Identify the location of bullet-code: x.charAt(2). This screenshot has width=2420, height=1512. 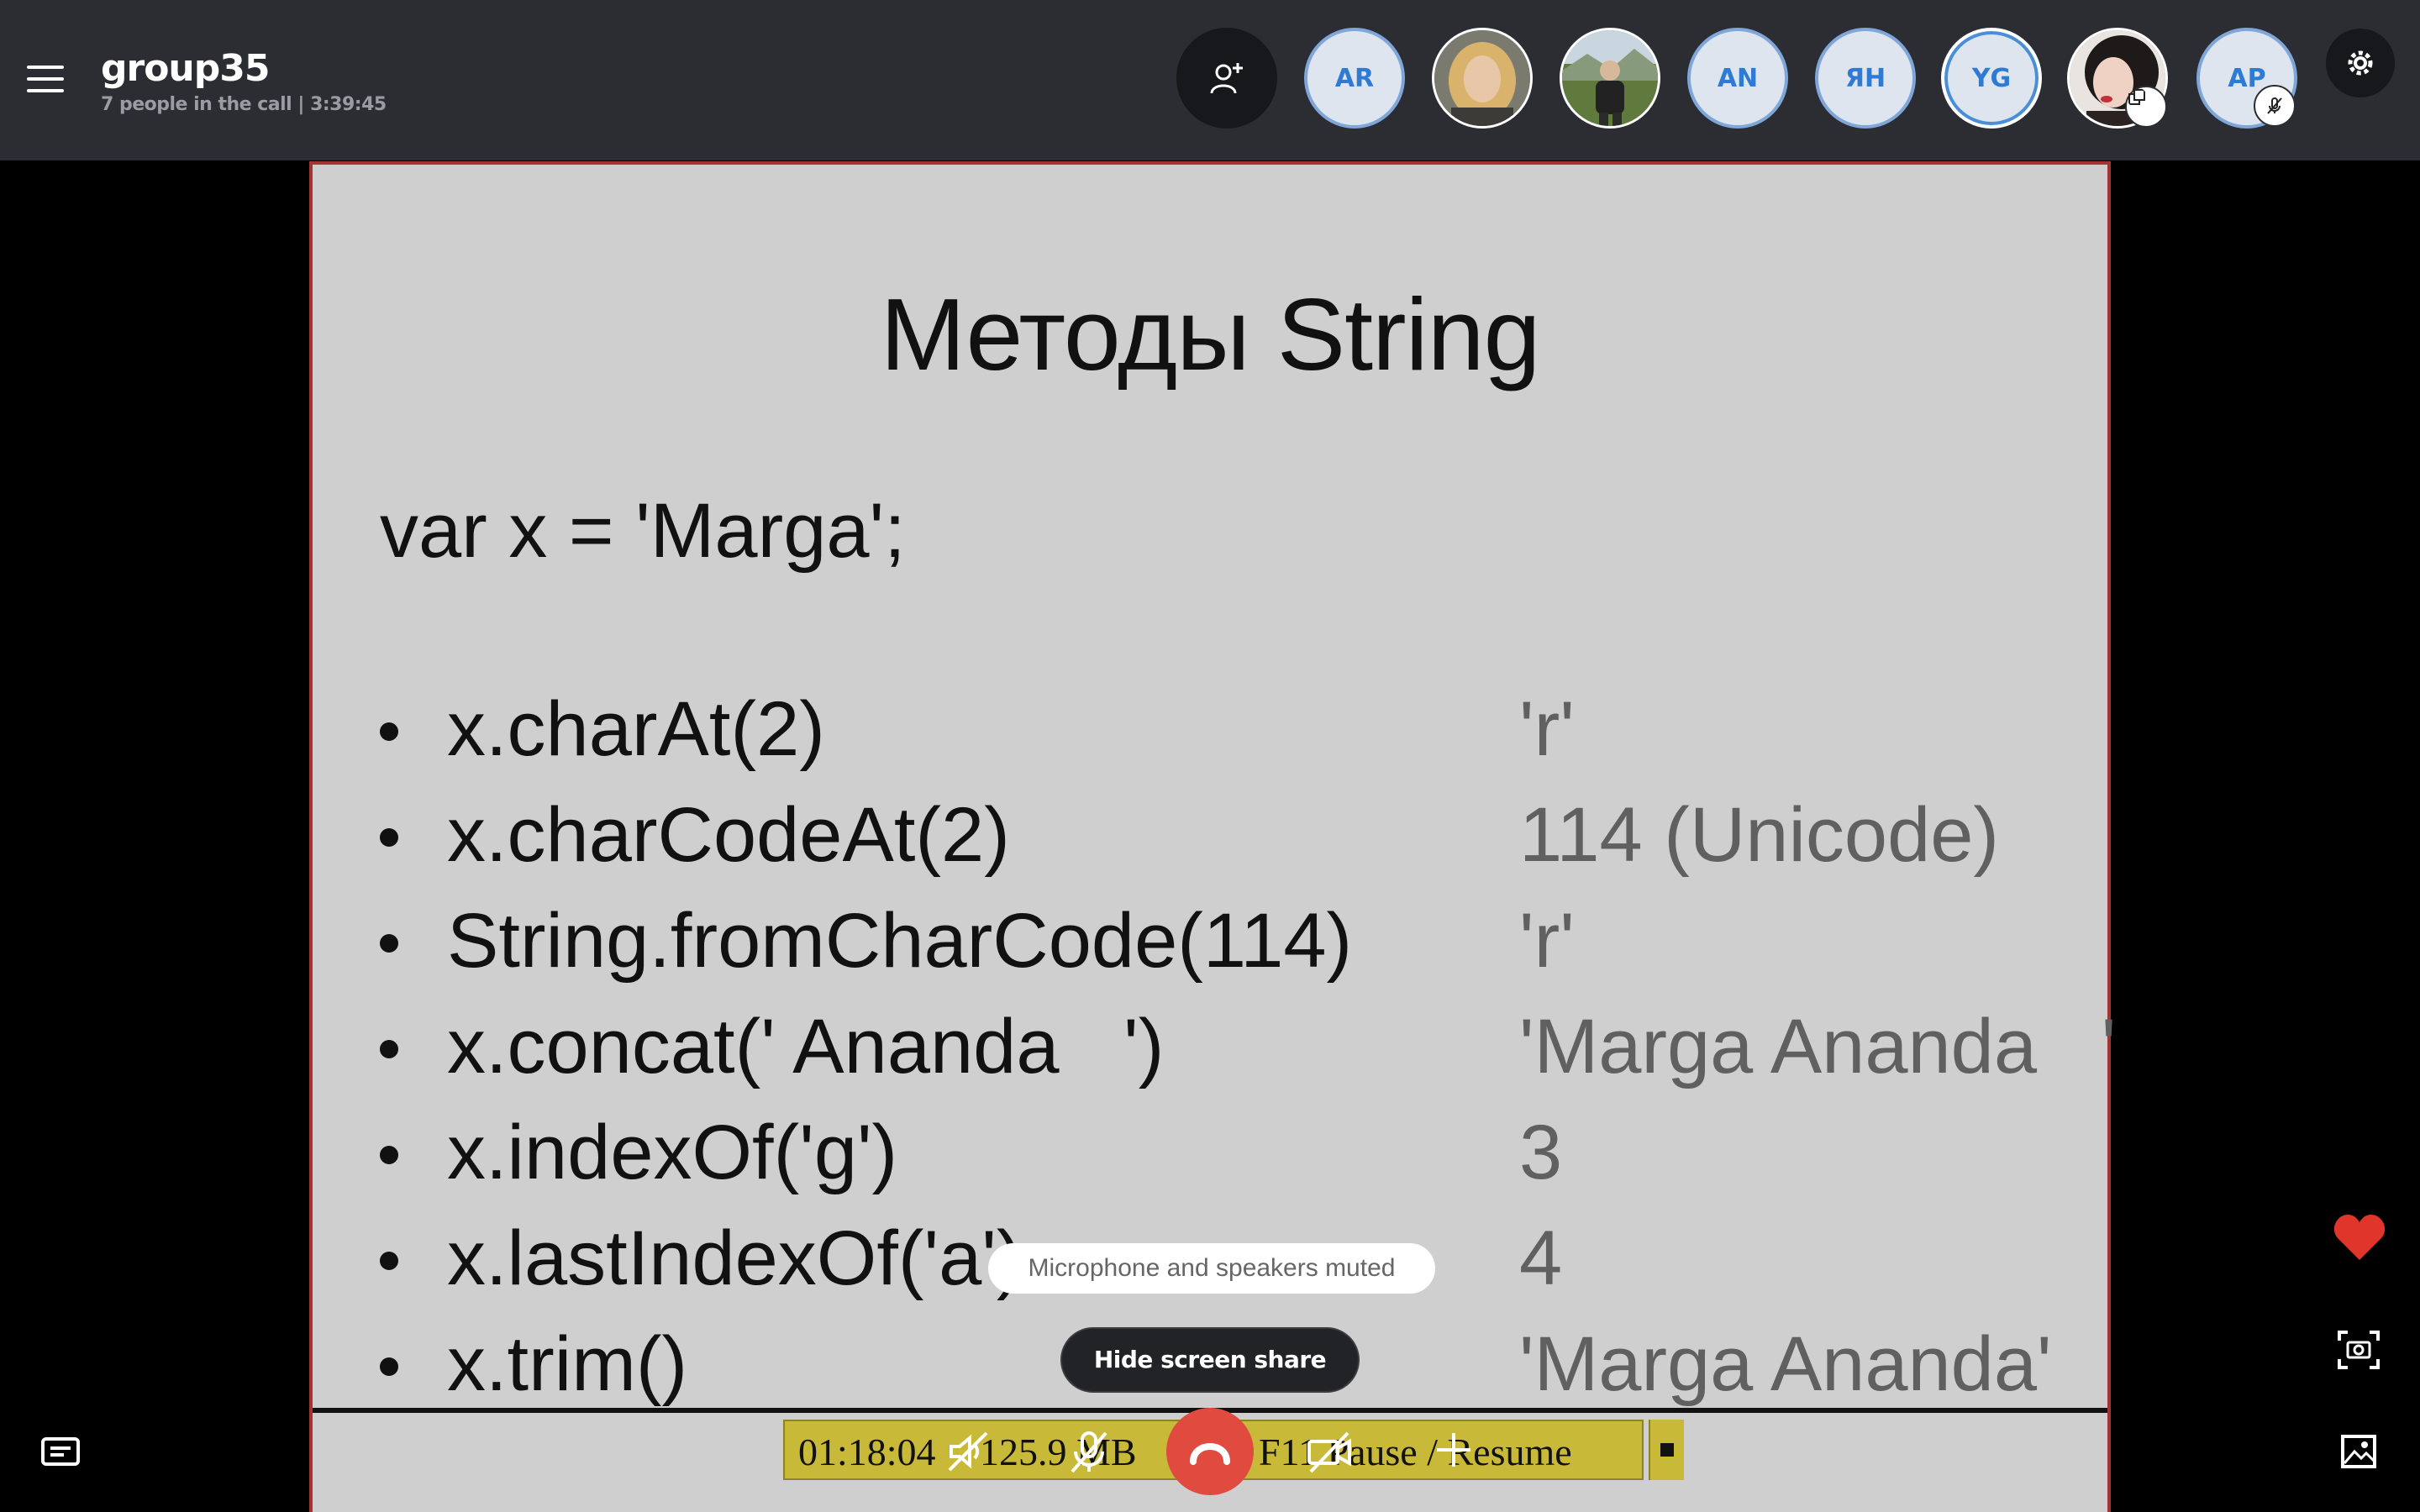
(636, 729).